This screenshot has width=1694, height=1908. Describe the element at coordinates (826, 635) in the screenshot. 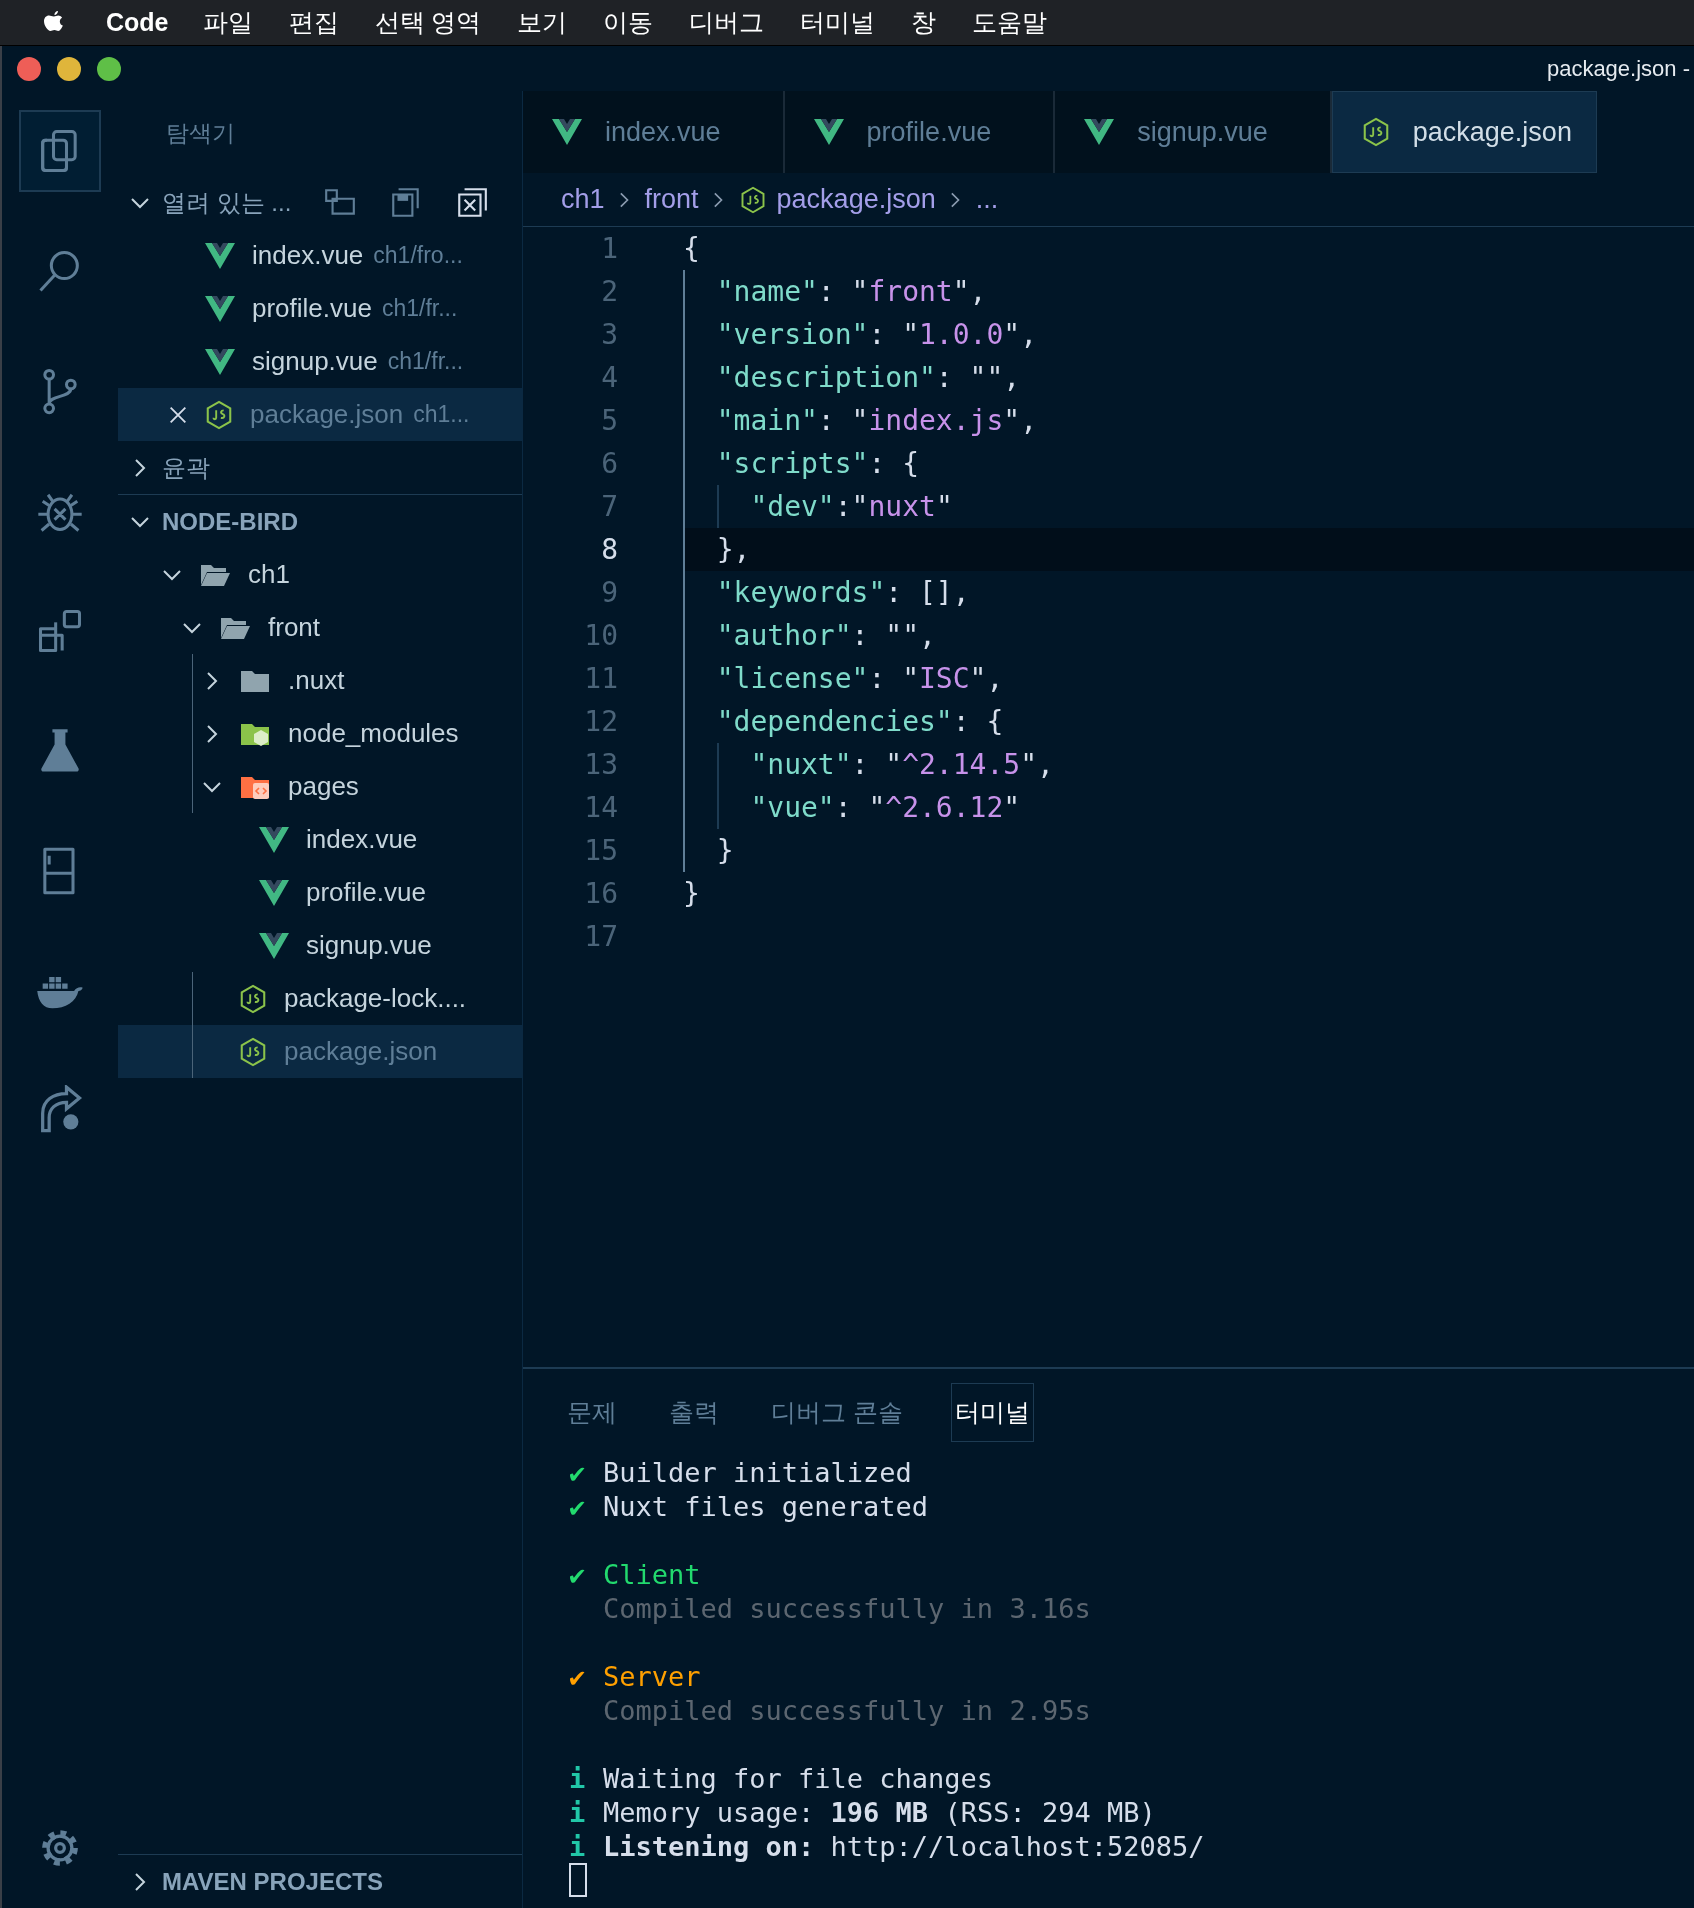

I see `code-line: "author": "",` at that location.